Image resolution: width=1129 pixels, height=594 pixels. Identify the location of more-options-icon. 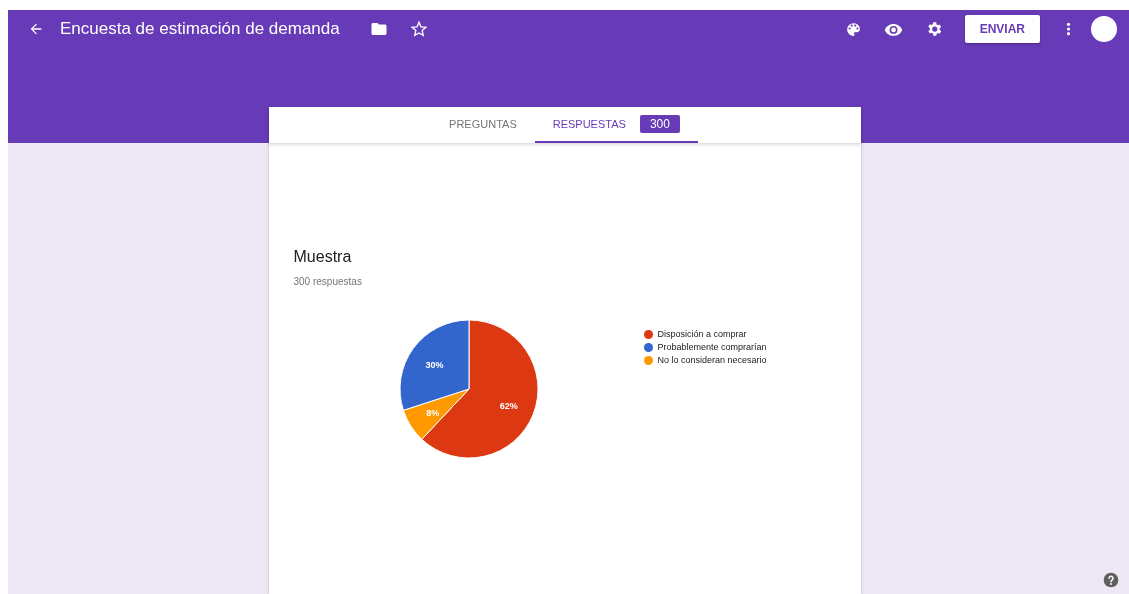
(1068, 29).